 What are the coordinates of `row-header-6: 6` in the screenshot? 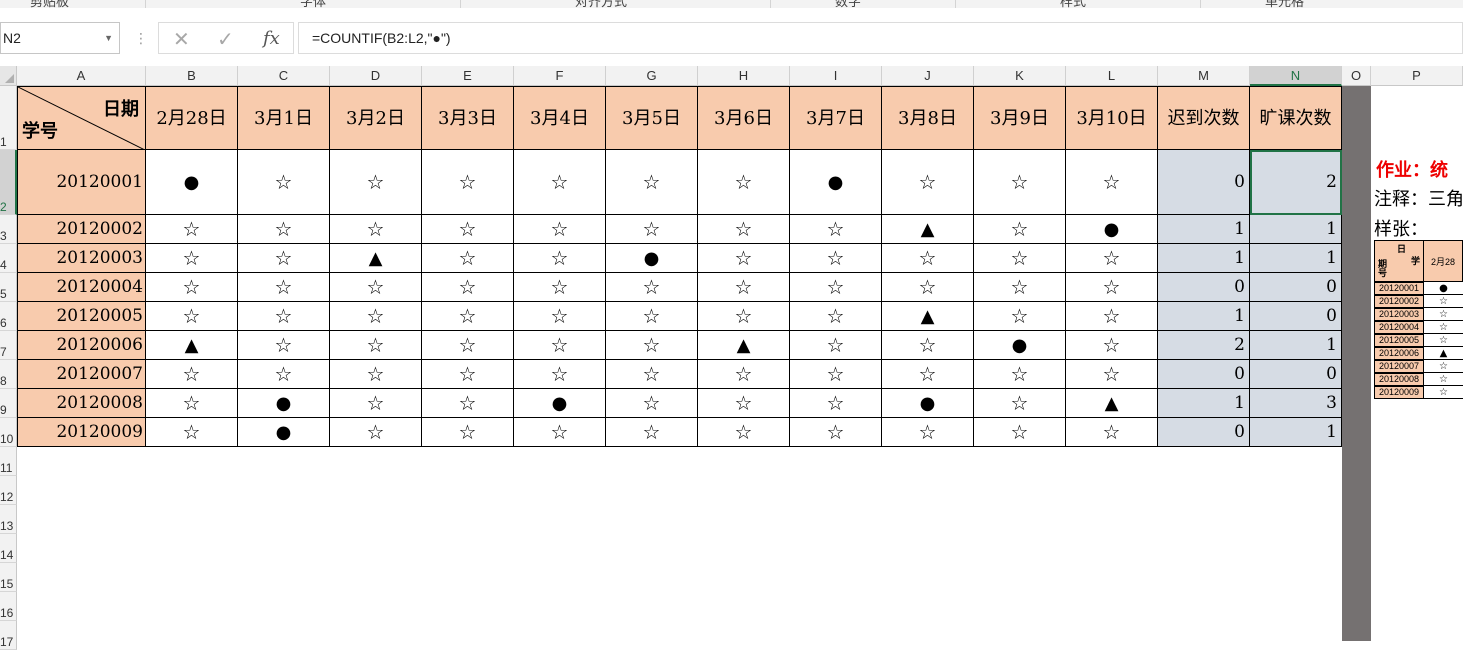 It's located at (8, 316).